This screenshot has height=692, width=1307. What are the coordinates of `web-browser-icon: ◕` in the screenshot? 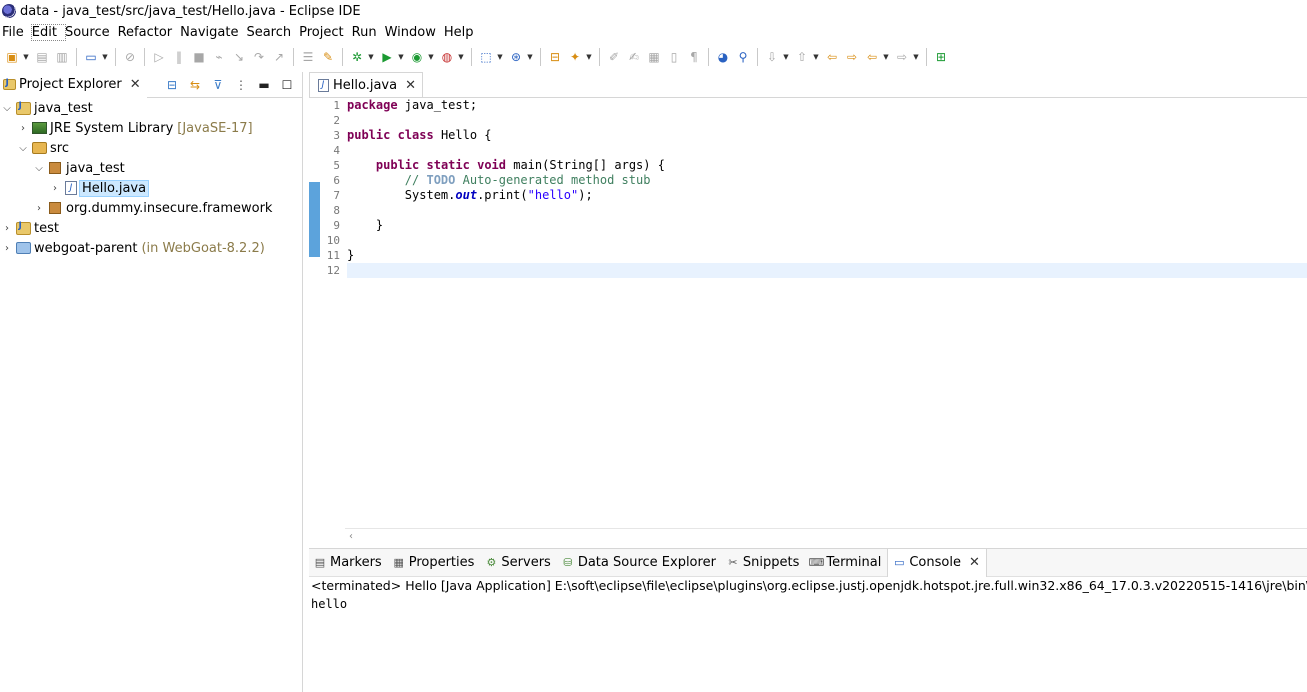 It's located at (723, 57).